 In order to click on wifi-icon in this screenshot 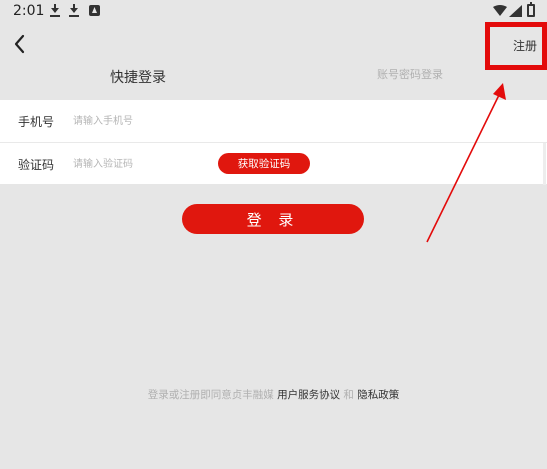, I will do `click(500, 10)`.